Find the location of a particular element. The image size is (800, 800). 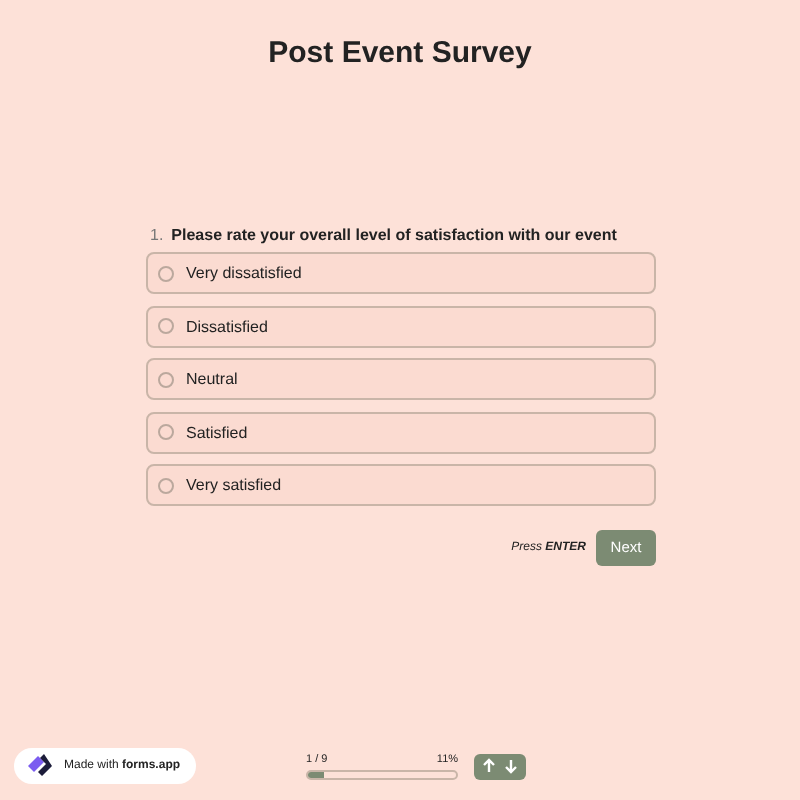

option-label: Dissatisfied is located at coordinates (227, 326).